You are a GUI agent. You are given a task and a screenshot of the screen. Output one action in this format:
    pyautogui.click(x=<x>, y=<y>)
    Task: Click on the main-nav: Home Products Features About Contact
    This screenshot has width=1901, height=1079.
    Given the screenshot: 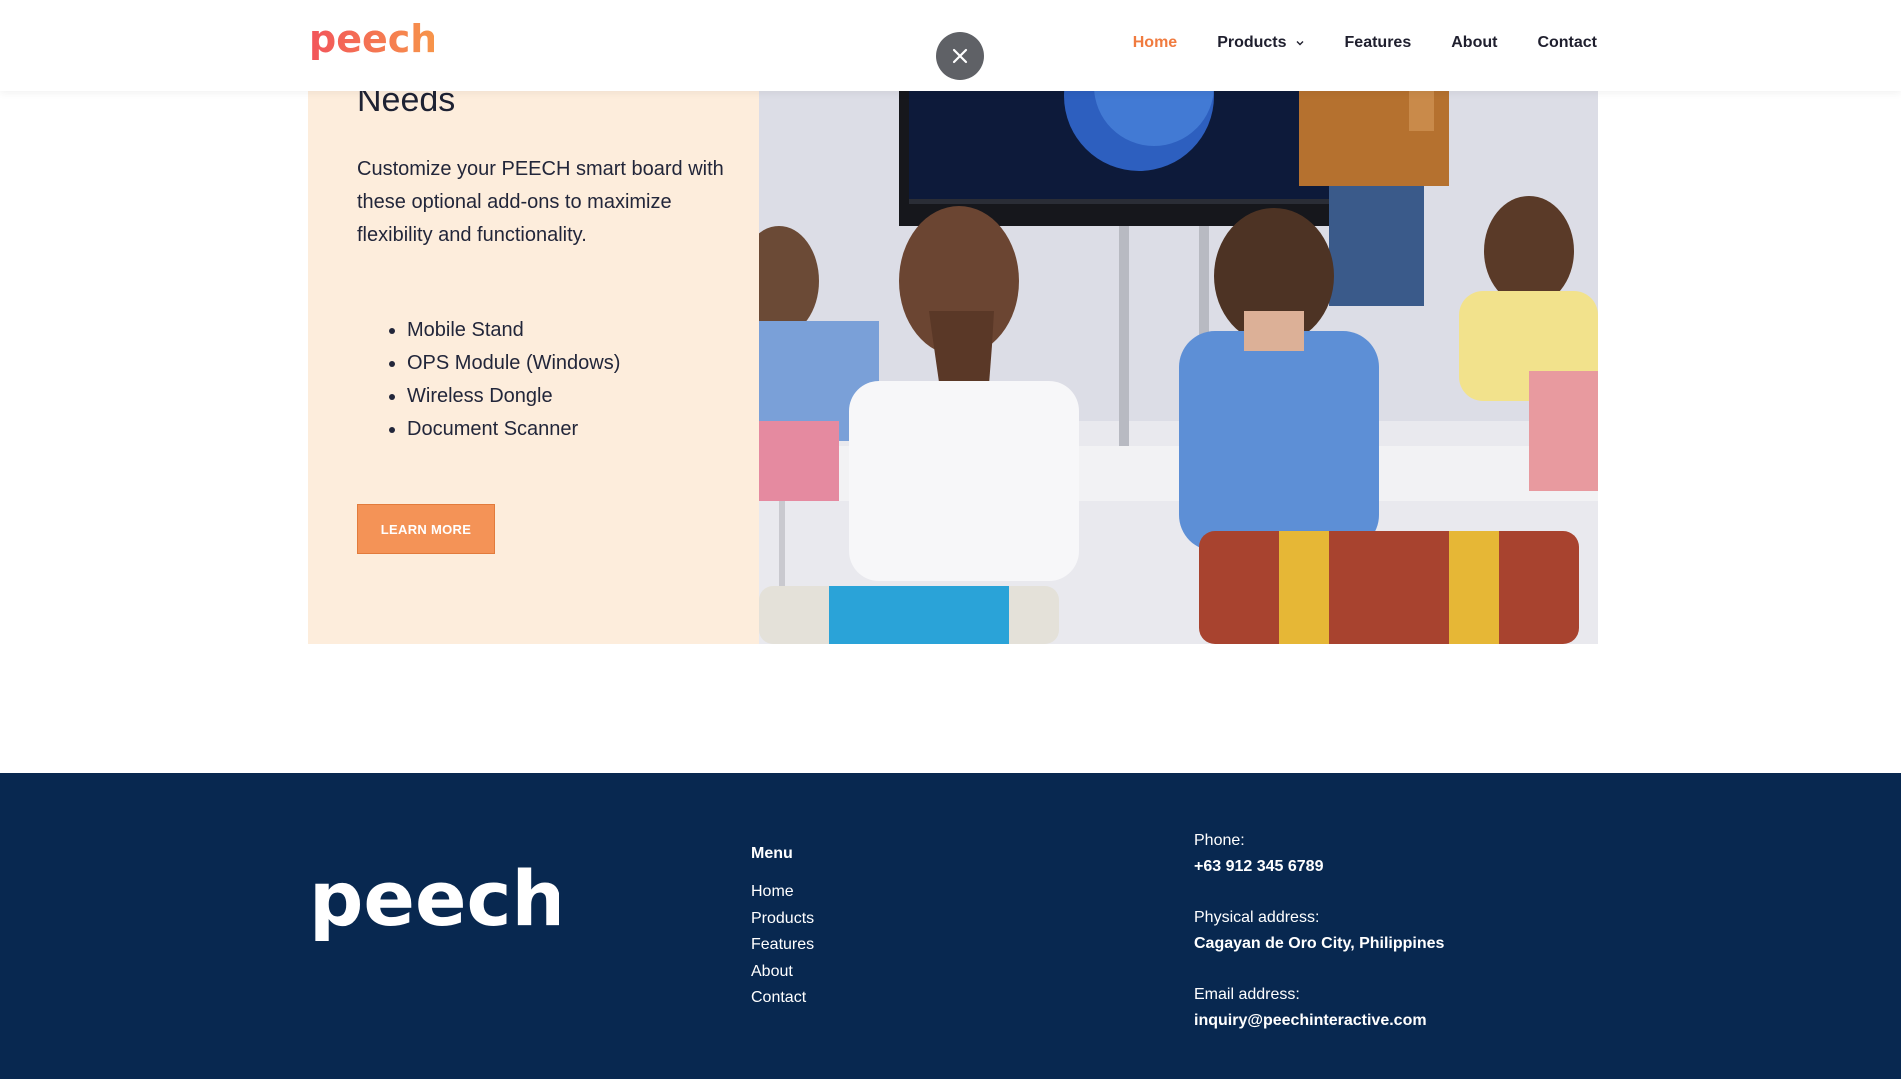 What is the action you would take?
    pyautogui.click(x=1365, y=43)
    